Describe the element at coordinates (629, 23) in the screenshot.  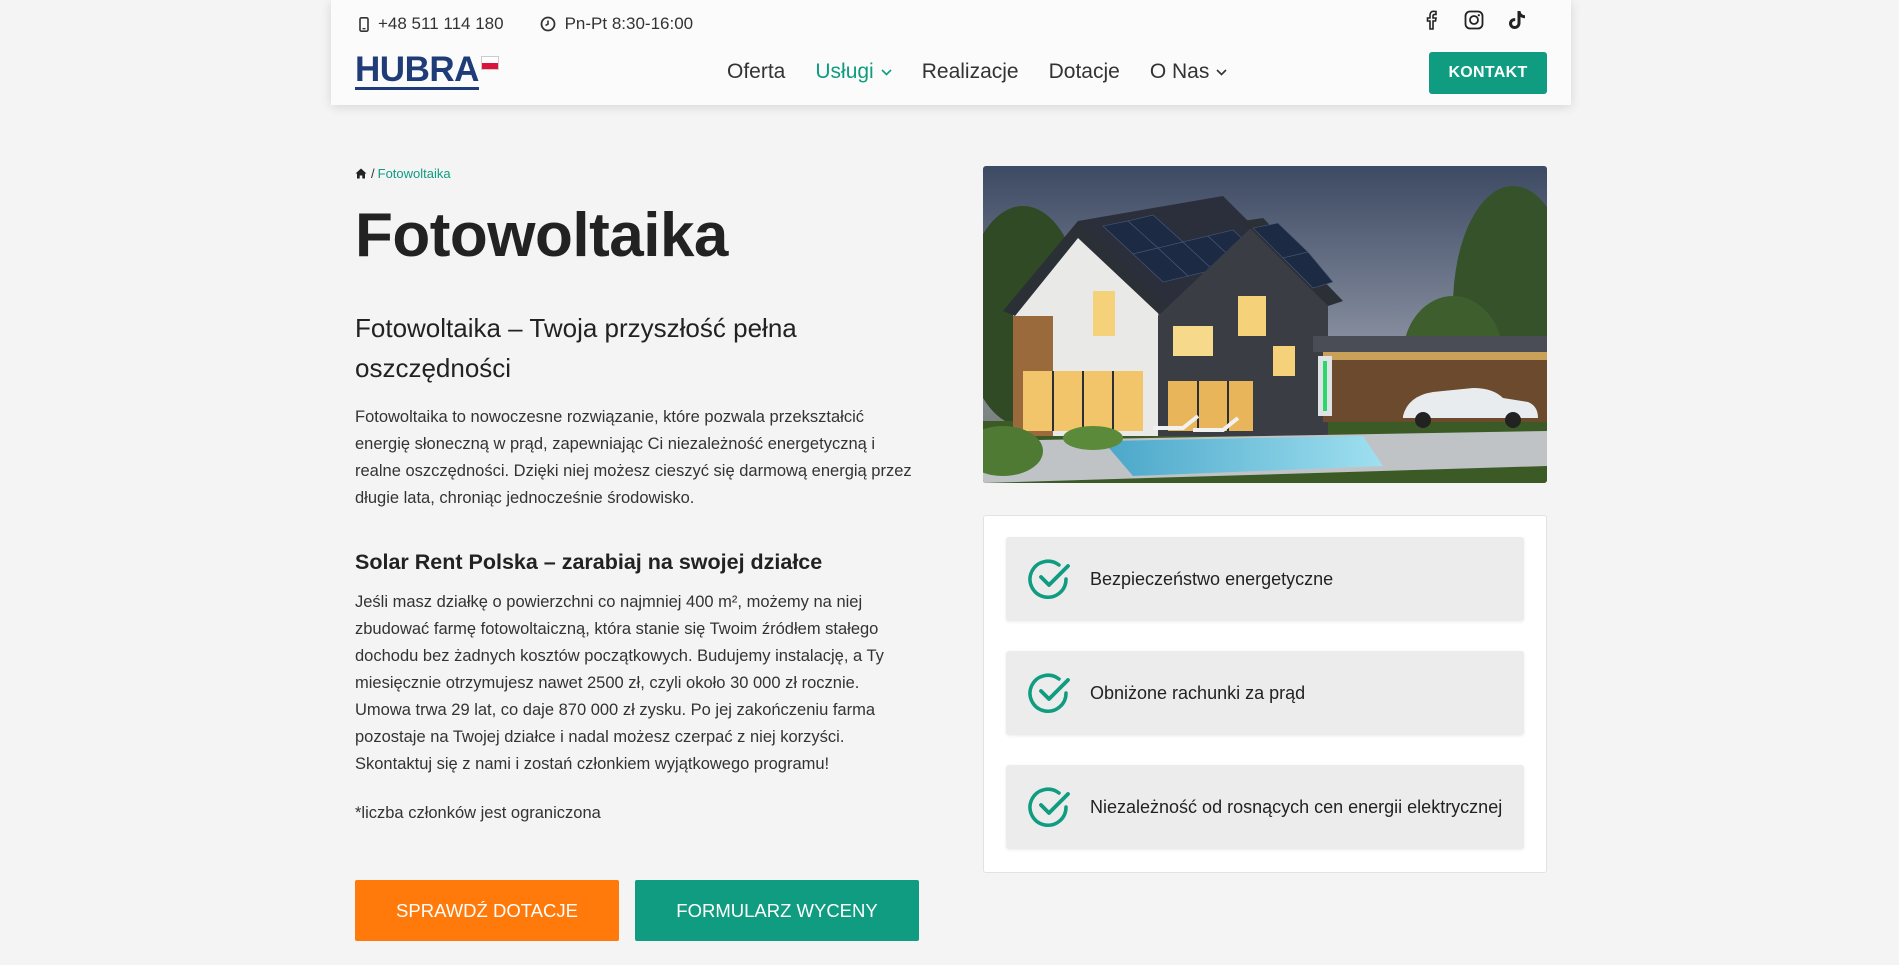
I see `hours-text: Pn-Pt 8:30-16:00` at that location.